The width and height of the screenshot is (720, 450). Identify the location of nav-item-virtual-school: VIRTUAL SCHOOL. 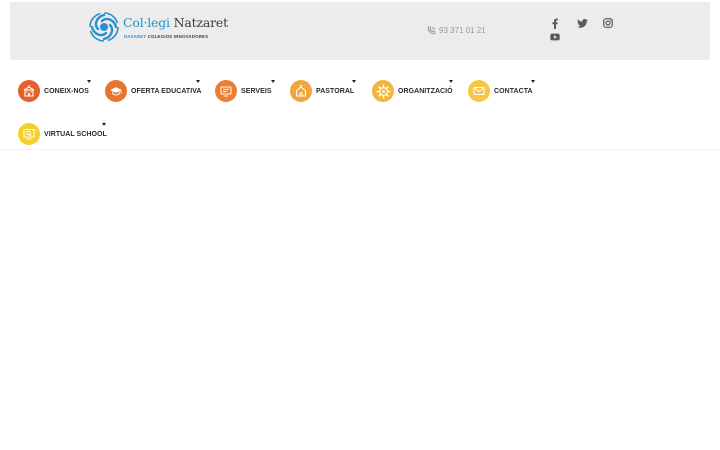
(62, 134).